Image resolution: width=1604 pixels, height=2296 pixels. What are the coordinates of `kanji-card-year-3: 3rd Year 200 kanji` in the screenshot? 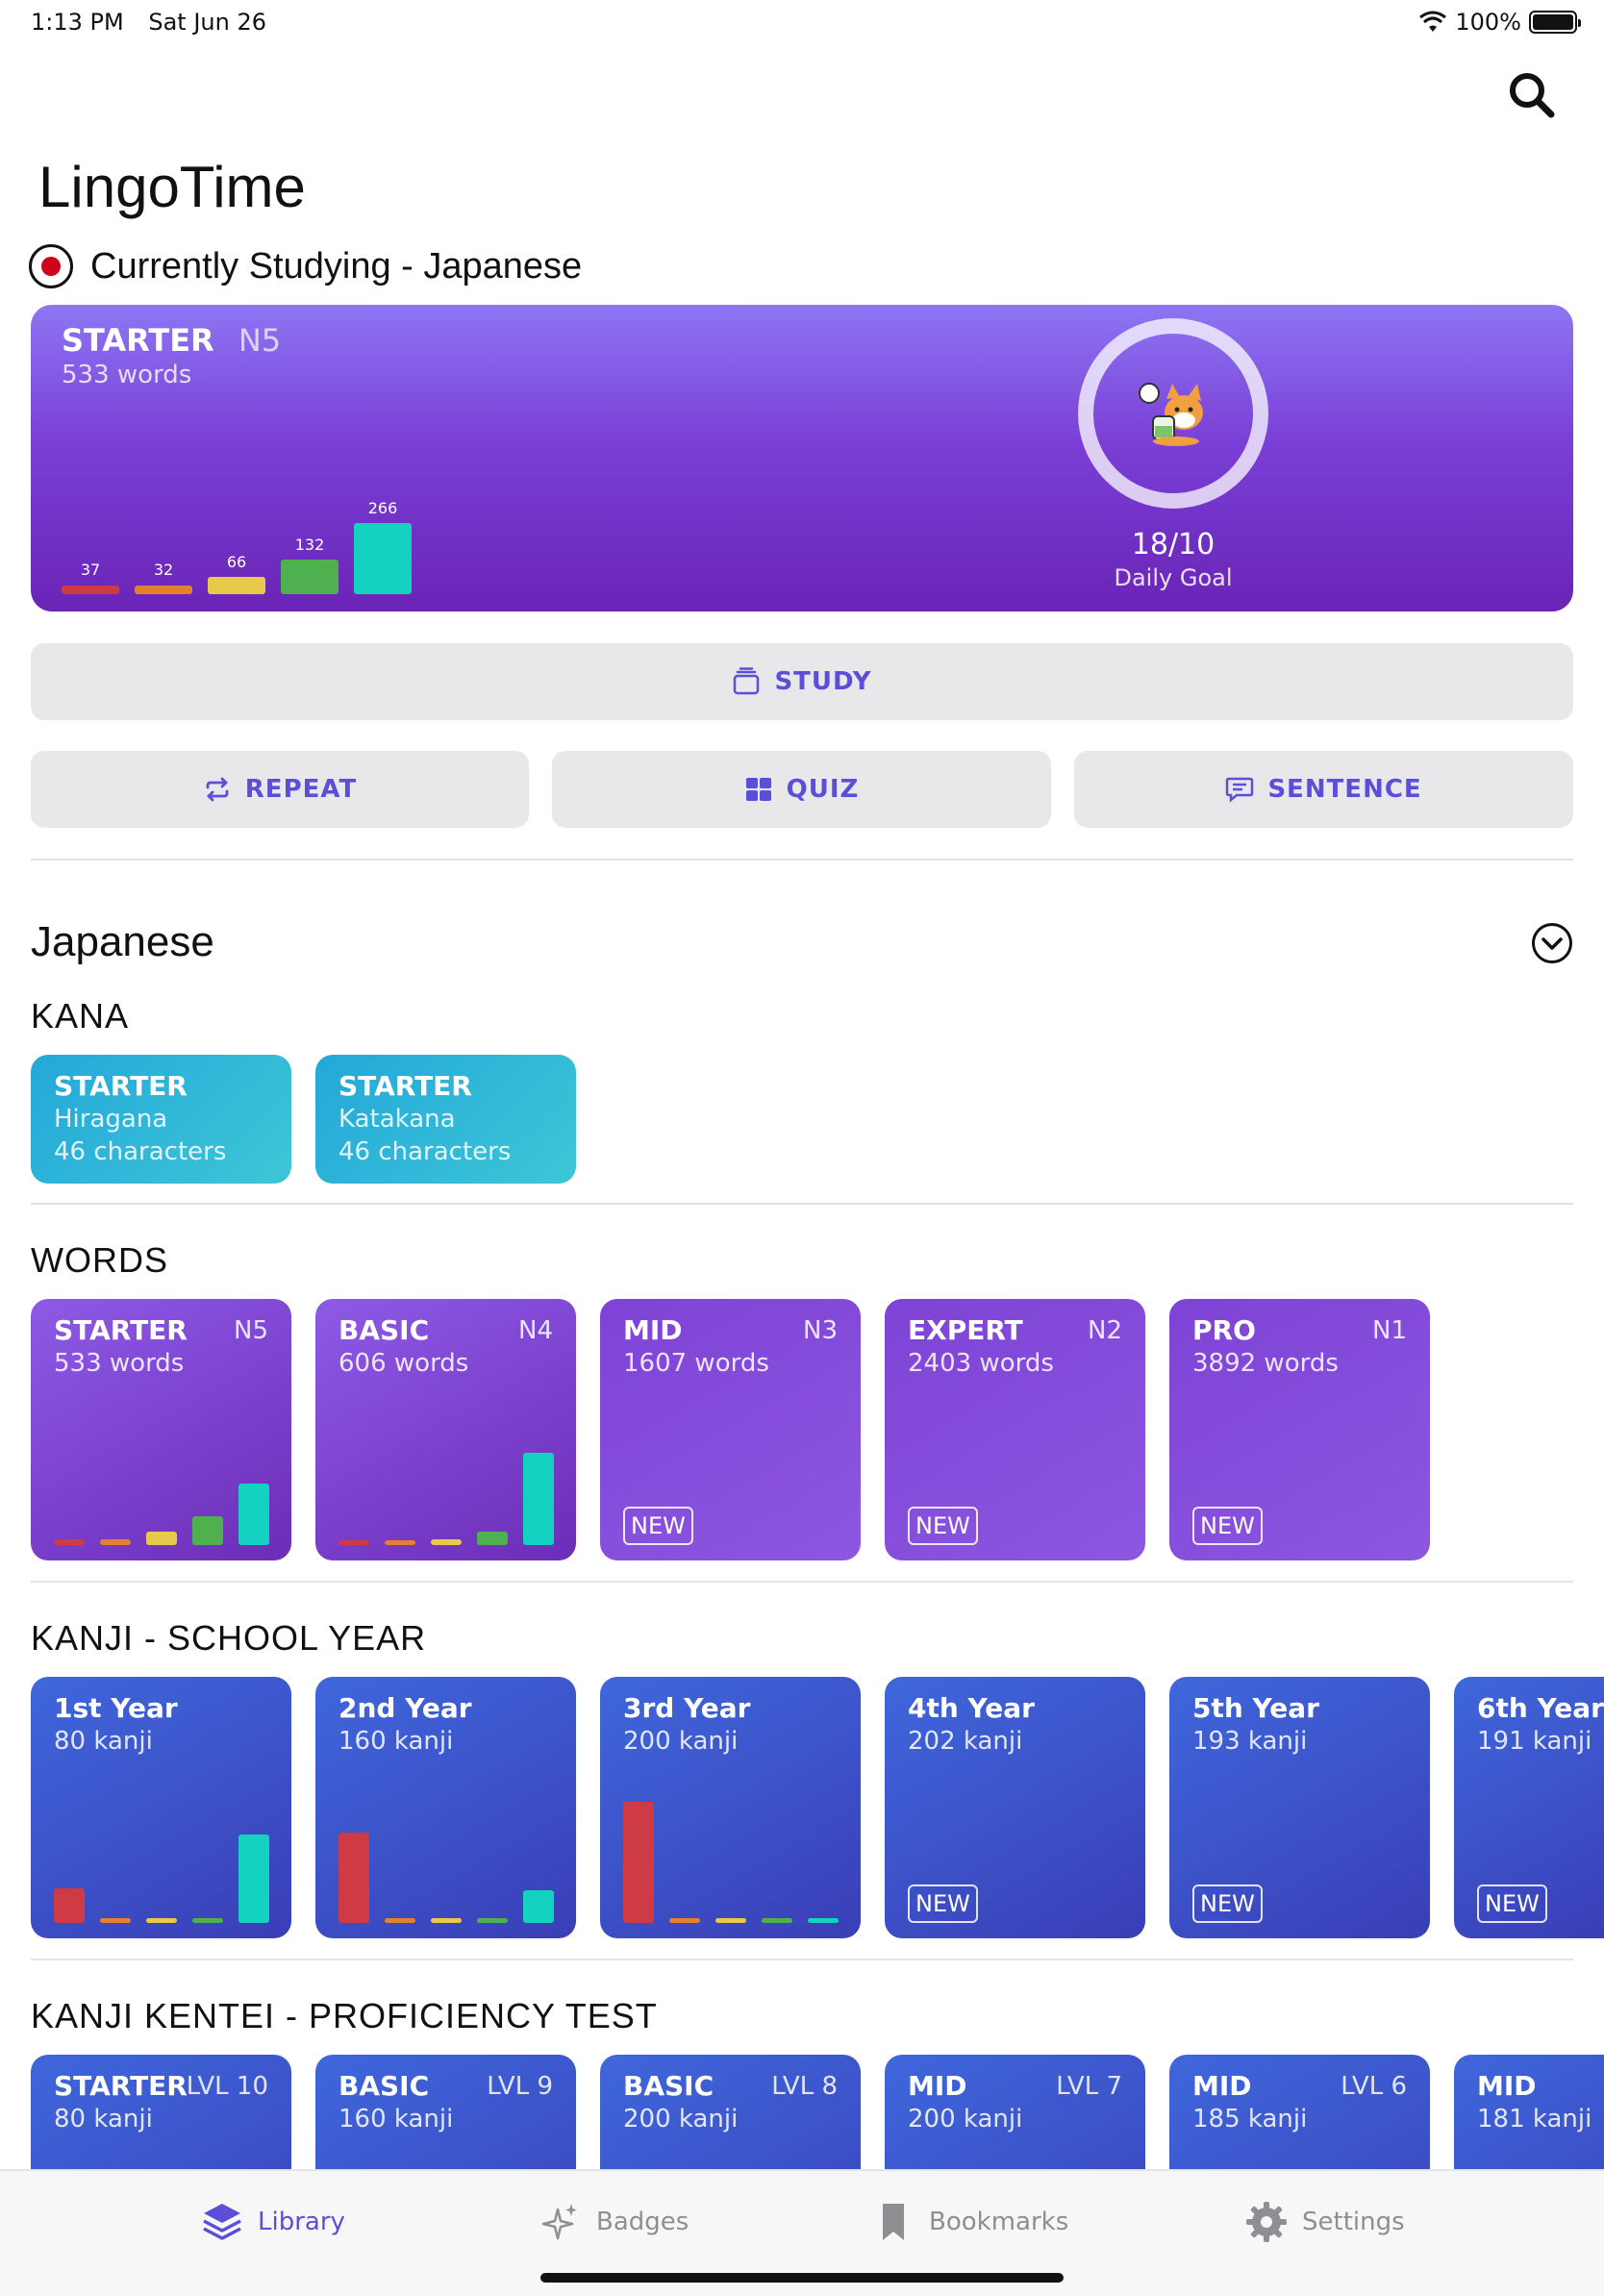 It's located at (730, 1807).